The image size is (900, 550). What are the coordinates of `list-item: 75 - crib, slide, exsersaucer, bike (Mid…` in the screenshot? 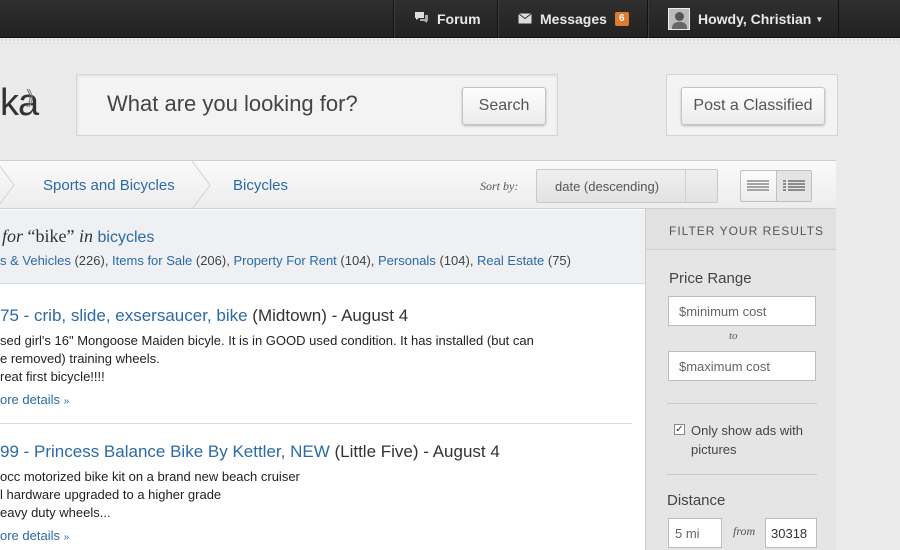 It's located at (320, 357).